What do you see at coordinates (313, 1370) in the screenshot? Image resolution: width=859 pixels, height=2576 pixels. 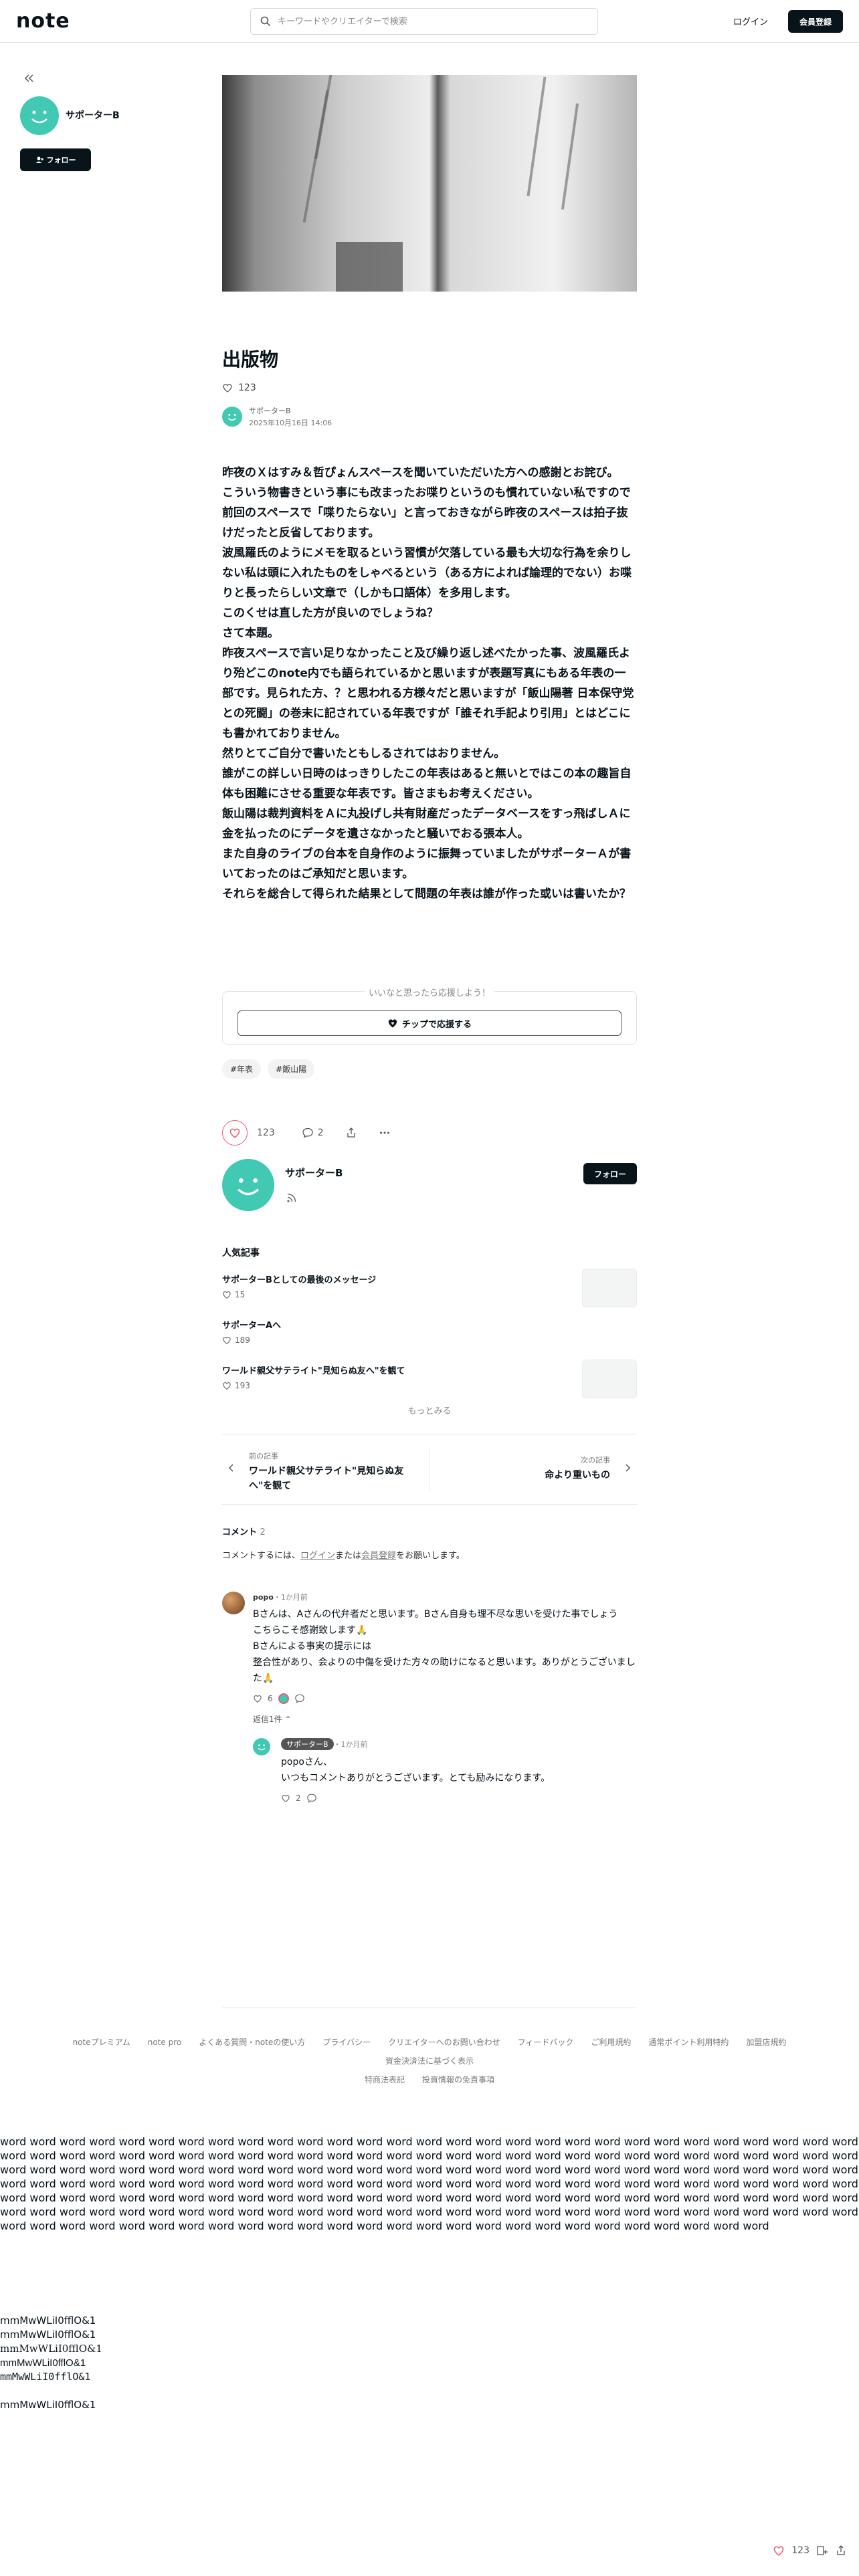 I see `popular-article-title: ワールド親父サテライト"見知らぬ友へ"を観て` at bounding box center [313, 1370].